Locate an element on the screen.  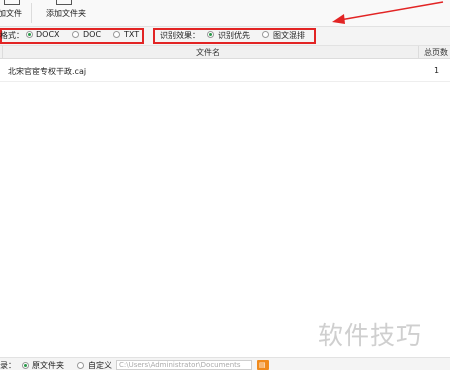
radio-custom-folder is located at coordinates (80, 365).